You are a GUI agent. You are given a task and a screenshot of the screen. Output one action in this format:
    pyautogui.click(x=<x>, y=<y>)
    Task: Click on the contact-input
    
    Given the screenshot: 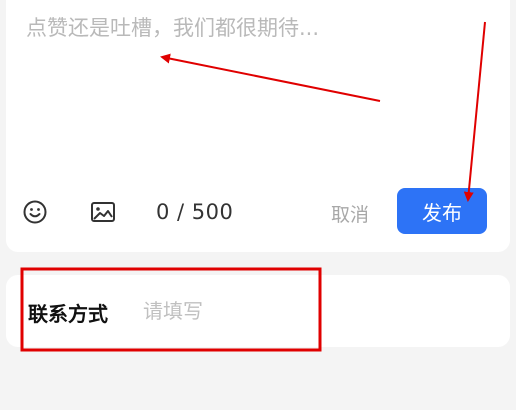 What is the action you would take?
    pyautogui.click(x=308, y=311)
    